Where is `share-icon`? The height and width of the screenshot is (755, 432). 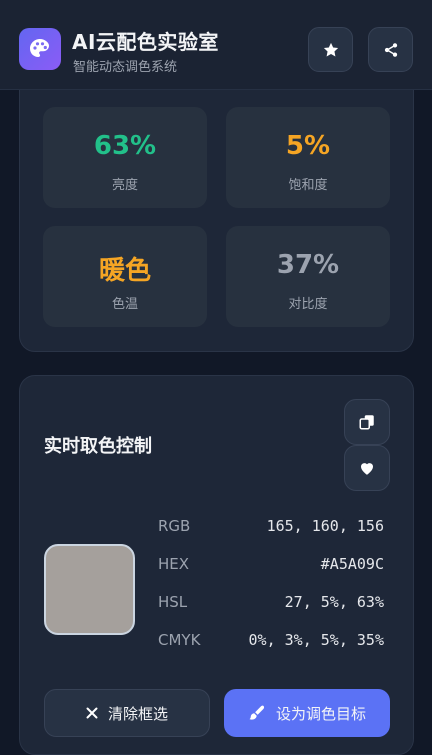
share-icon is located at coordinates (391, 50).